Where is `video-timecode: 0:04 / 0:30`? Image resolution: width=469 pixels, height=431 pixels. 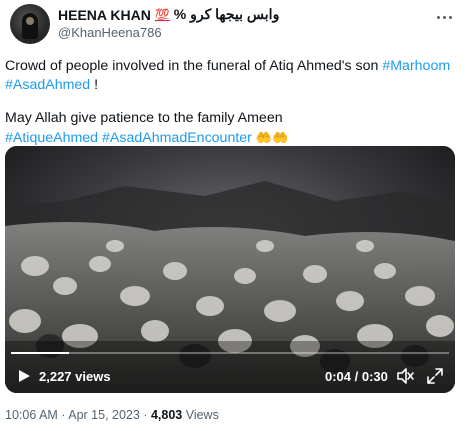
video-timecode: 0:04 / 0:30 is located at coordinates (356, 376).